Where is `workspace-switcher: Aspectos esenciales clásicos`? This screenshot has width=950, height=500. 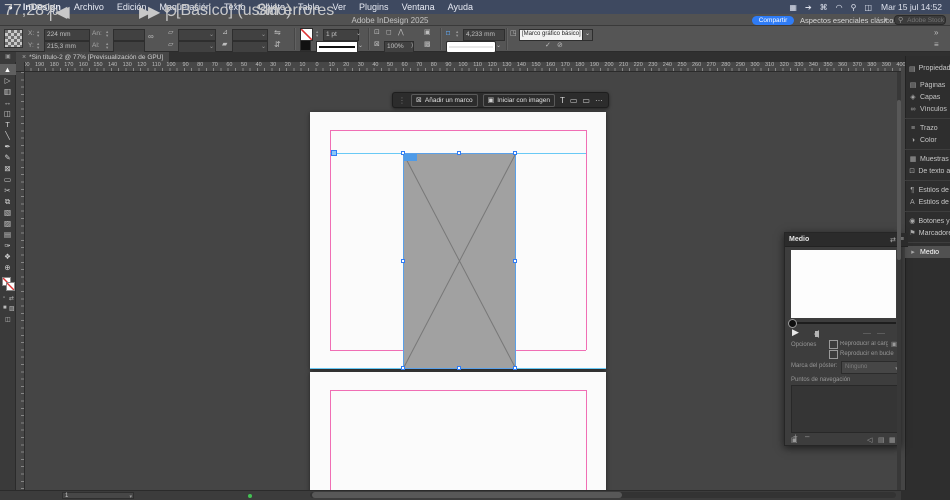 workspace-switcher: Aspectos esenciales clásicos is located at coordinates (848, 20).